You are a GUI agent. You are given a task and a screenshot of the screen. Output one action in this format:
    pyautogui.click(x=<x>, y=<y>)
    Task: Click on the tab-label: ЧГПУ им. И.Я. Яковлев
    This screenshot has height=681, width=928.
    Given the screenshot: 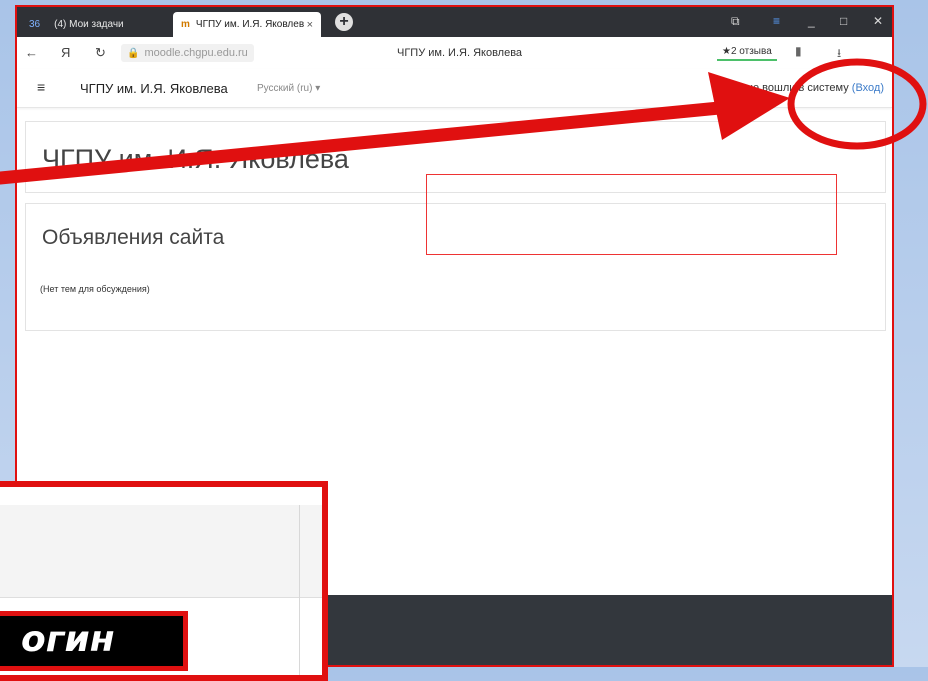 What is the action you would take?
    pyautogui.click(x=250, y=24)
    